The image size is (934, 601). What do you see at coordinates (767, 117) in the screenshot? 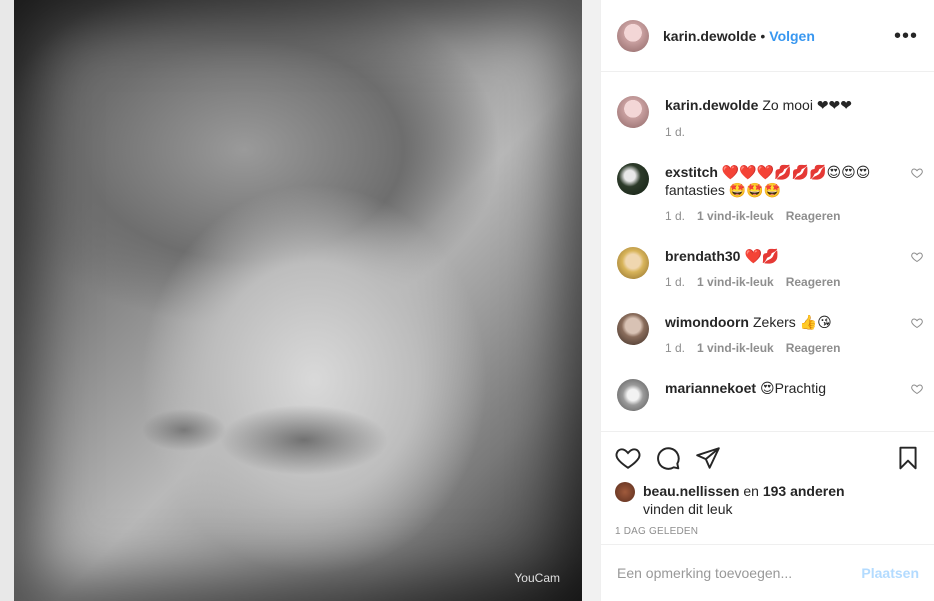
I see `comment-item: karin.dewolde Zo mooi ❤❤❤ 1 d.` at bounding box center [767, 117].